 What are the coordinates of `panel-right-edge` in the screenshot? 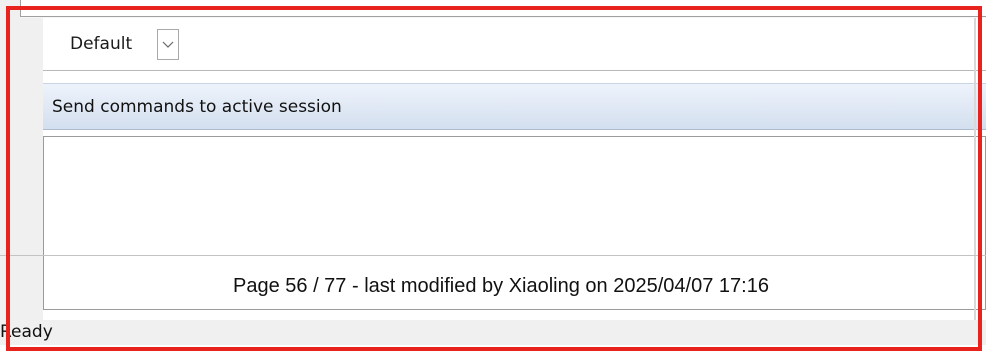 It's located at (975, 169).